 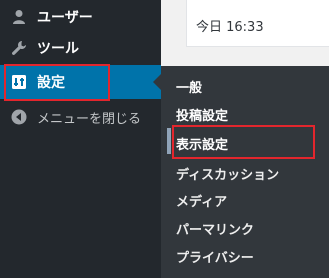 I want to click on user-icon, so click(x=19, y=17).